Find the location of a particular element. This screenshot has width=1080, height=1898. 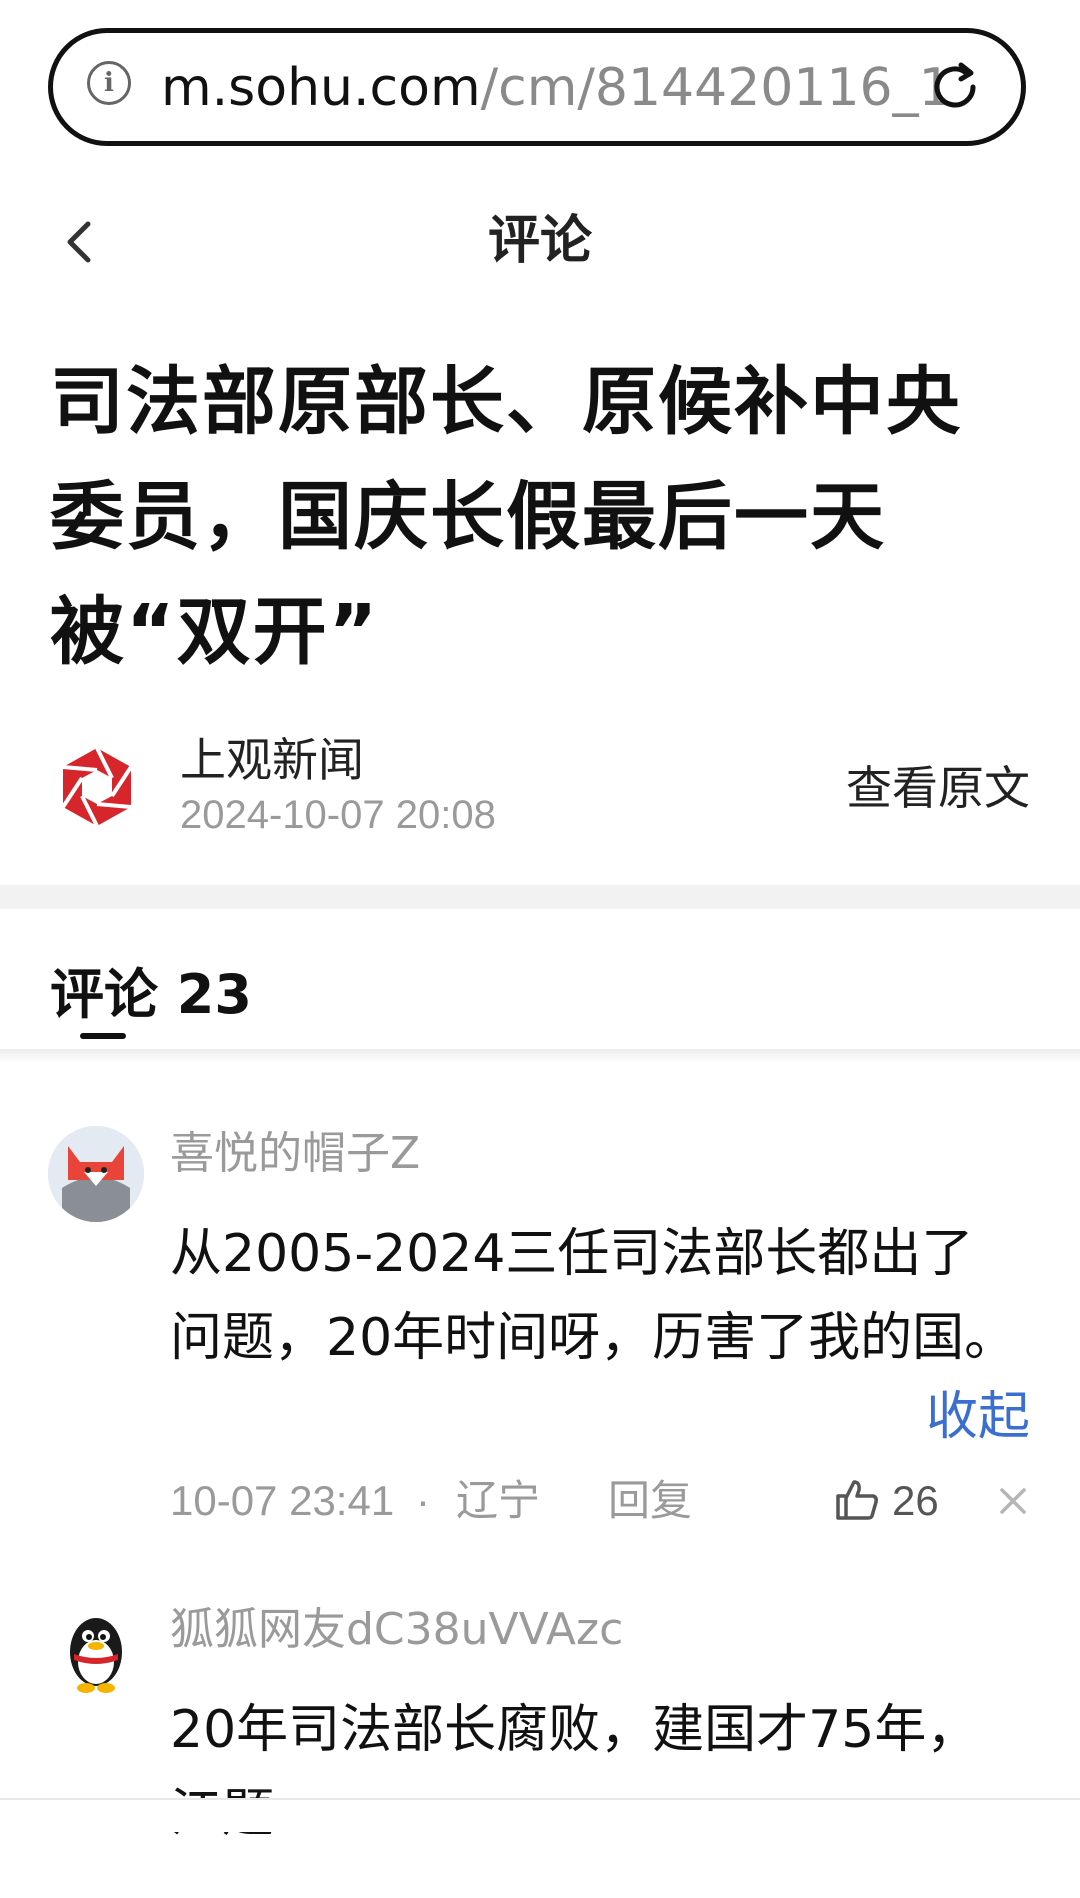

header-shadow is located at coordinates (540, 1056).